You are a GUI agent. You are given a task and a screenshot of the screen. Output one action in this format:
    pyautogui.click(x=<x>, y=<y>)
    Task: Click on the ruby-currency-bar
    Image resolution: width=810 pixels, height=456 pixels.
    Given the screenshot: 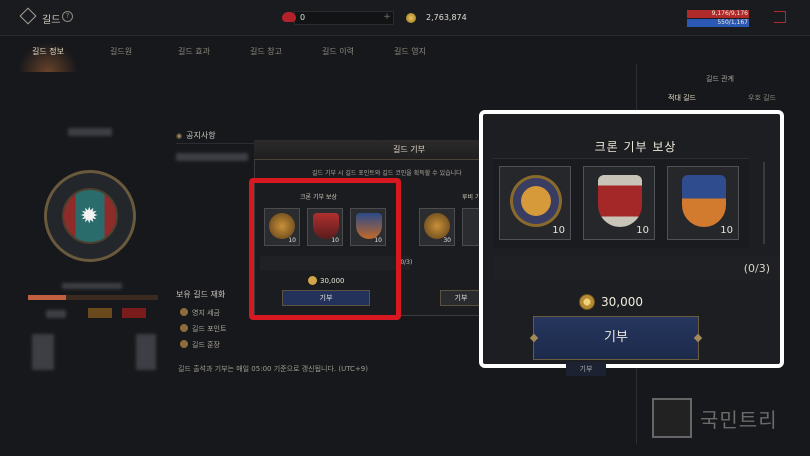 What is the action you would take?
    pyautogui.click(x=344, y=18)
    